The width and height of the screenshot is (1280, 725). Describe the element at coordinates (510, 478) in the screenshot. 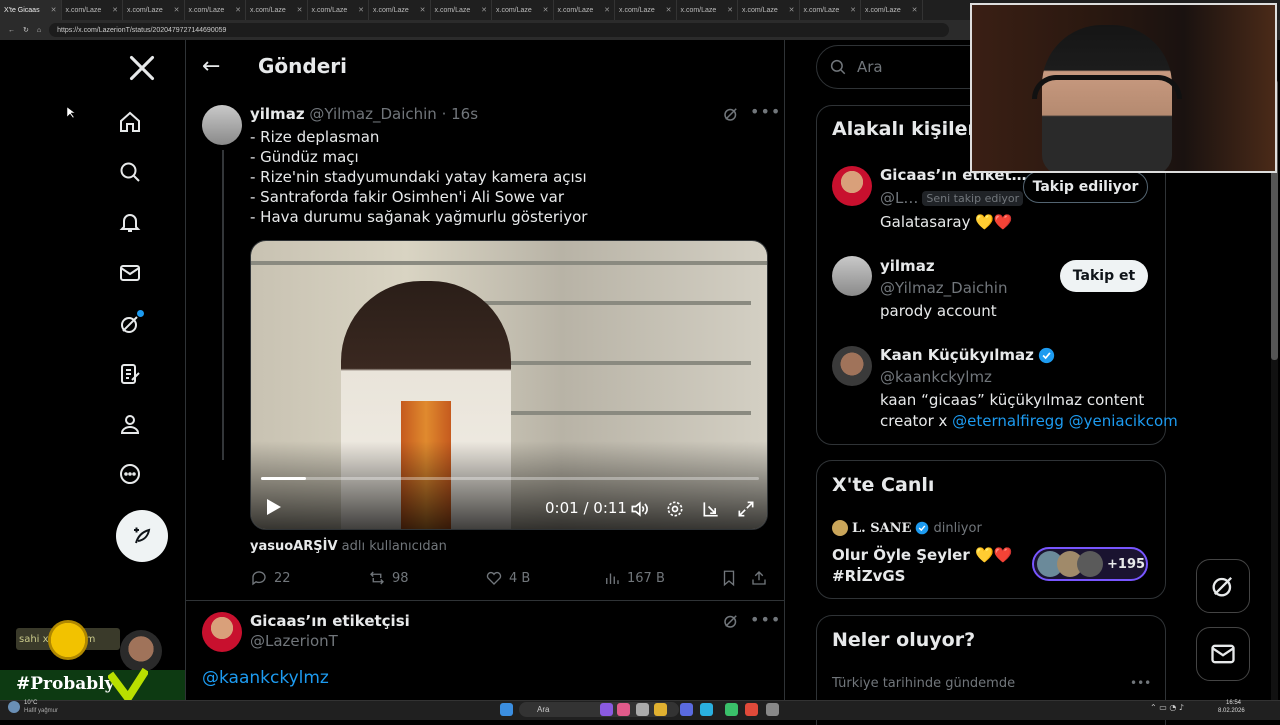

I see `video-progress-track` at that location.